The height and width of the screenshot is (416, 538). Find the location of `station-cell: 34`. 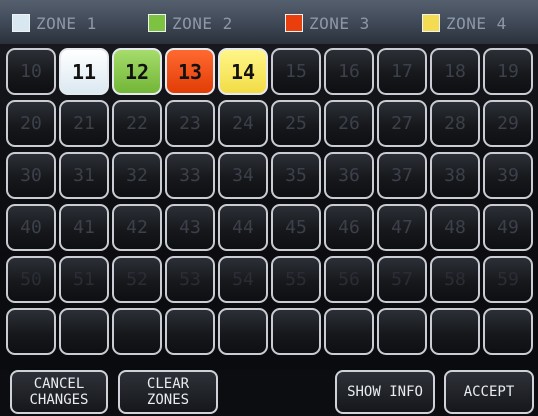

station-cell: 34 is located at coordinates (243, 175).